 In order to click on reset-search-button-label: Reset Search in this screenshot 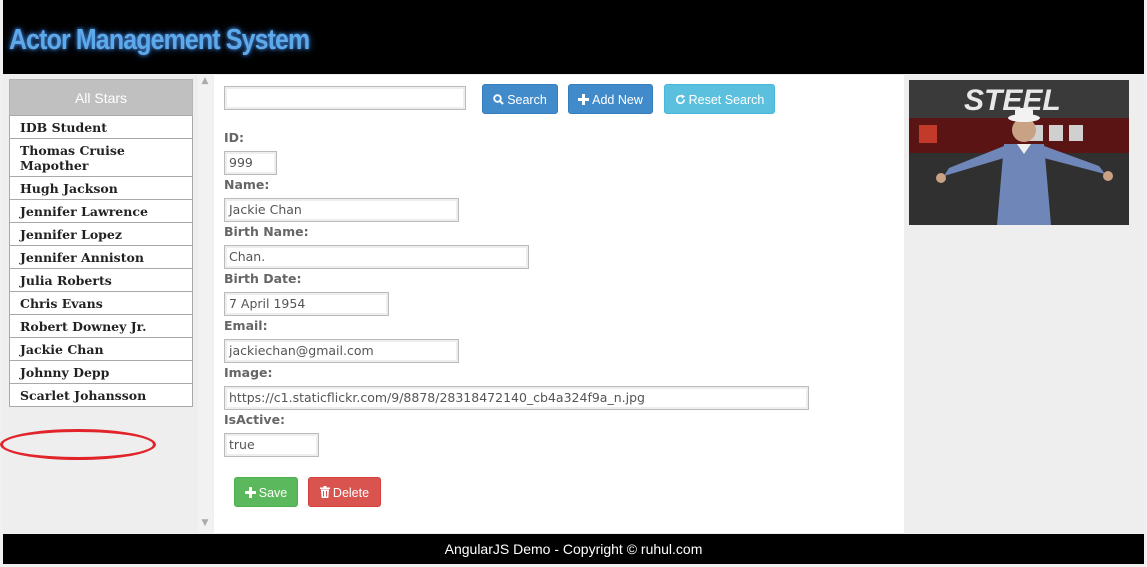, I will do `click(726, 100)`.